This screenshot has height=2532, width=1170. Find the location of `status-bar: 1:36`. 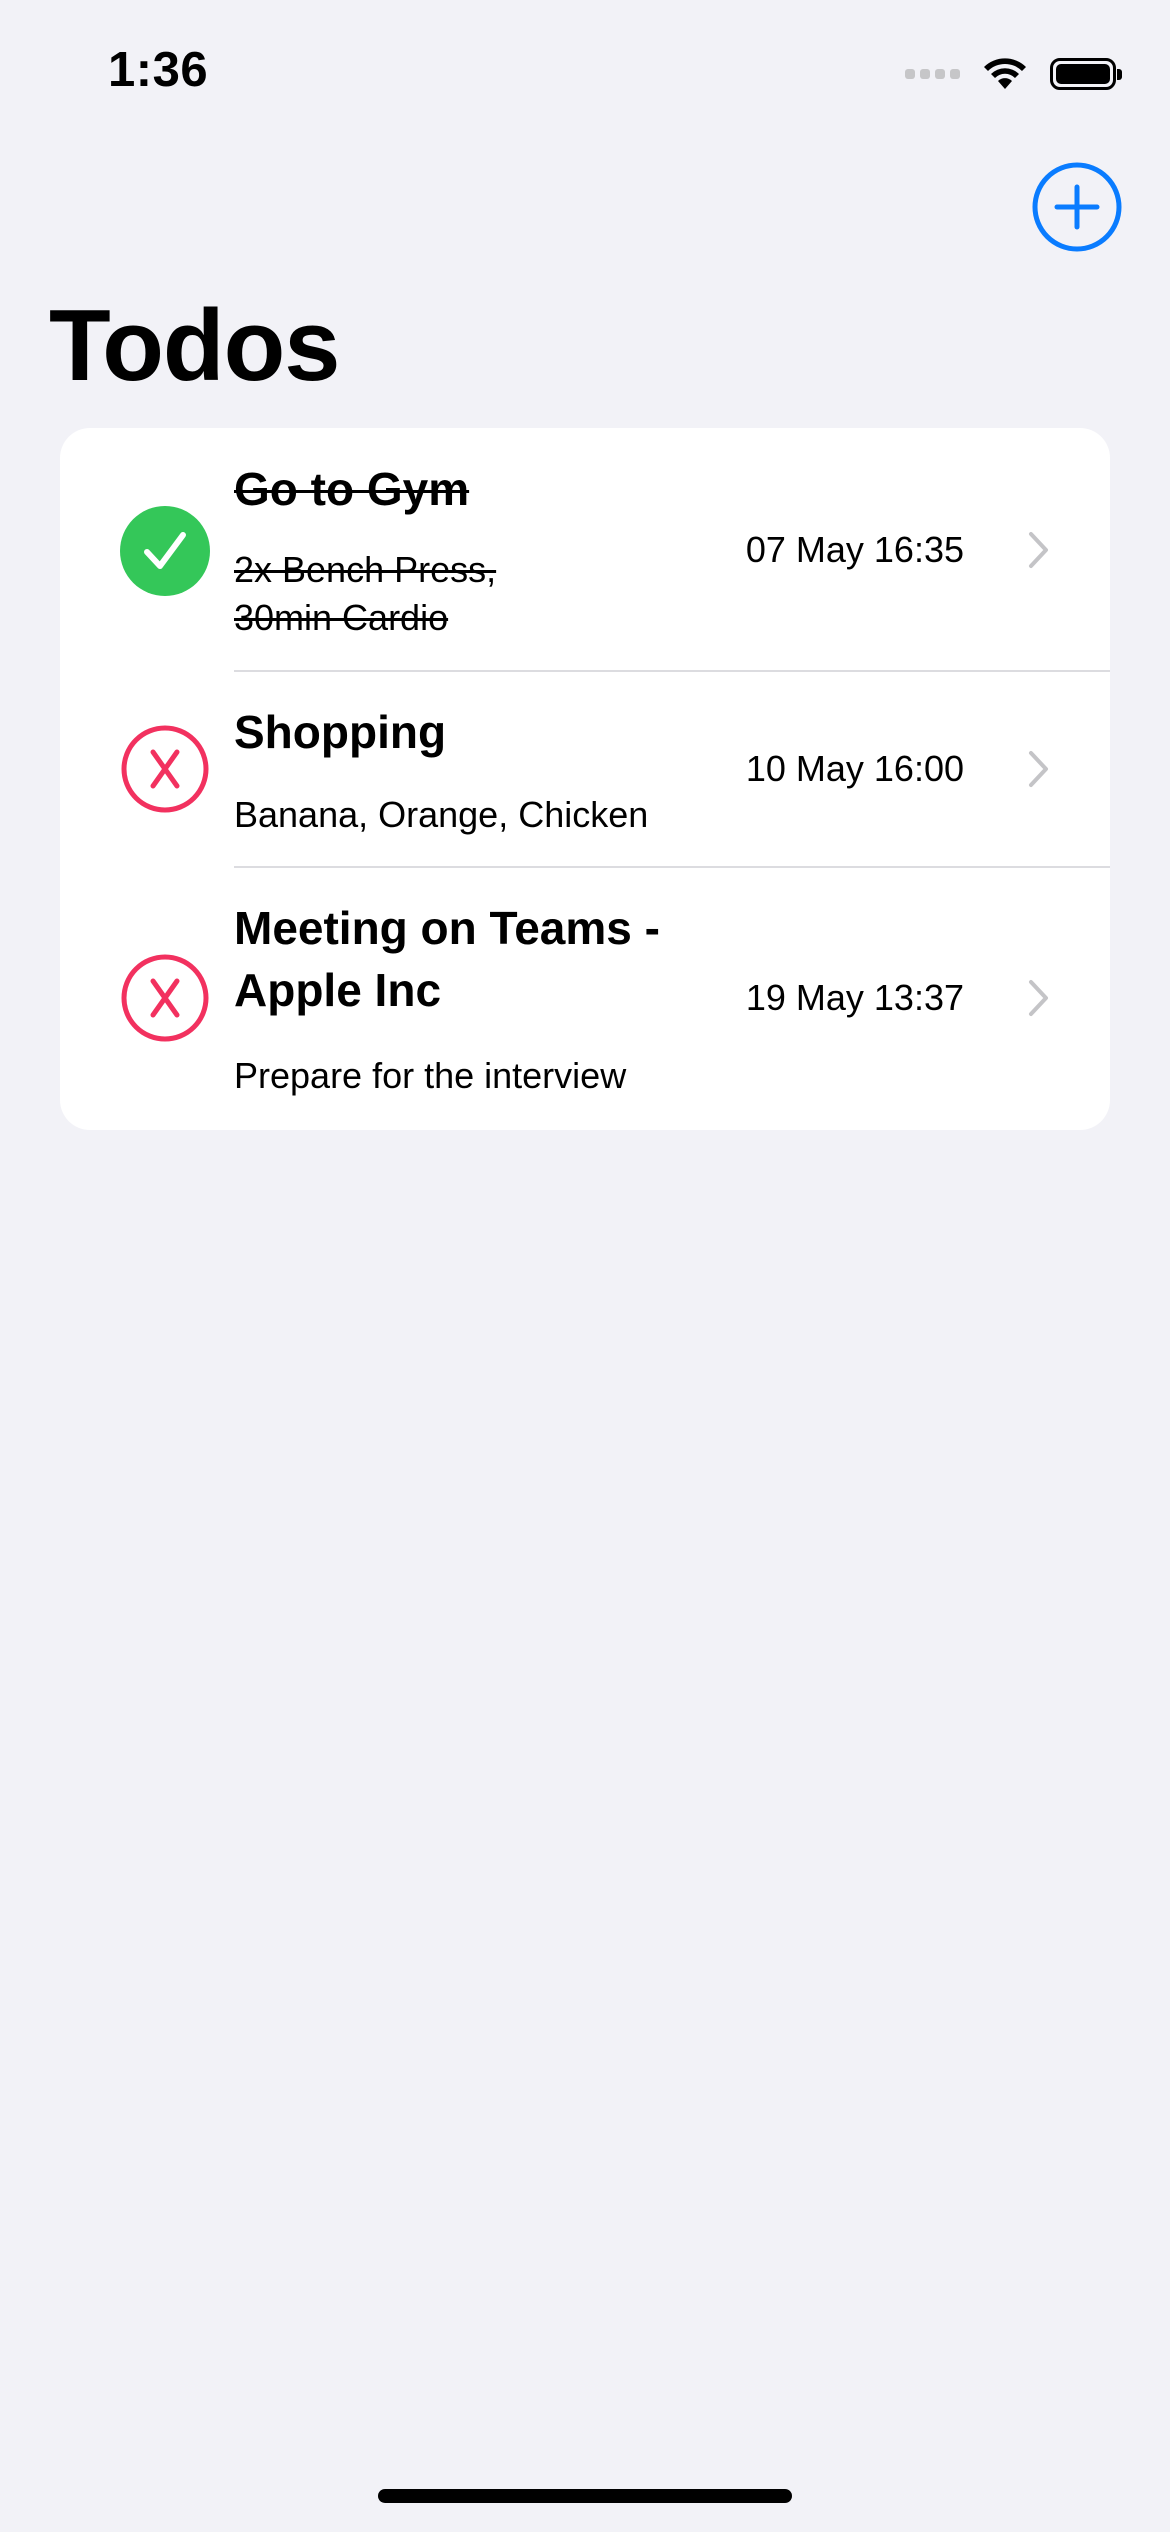

status-bar: 1:36 is located at coordinates (585, 75).